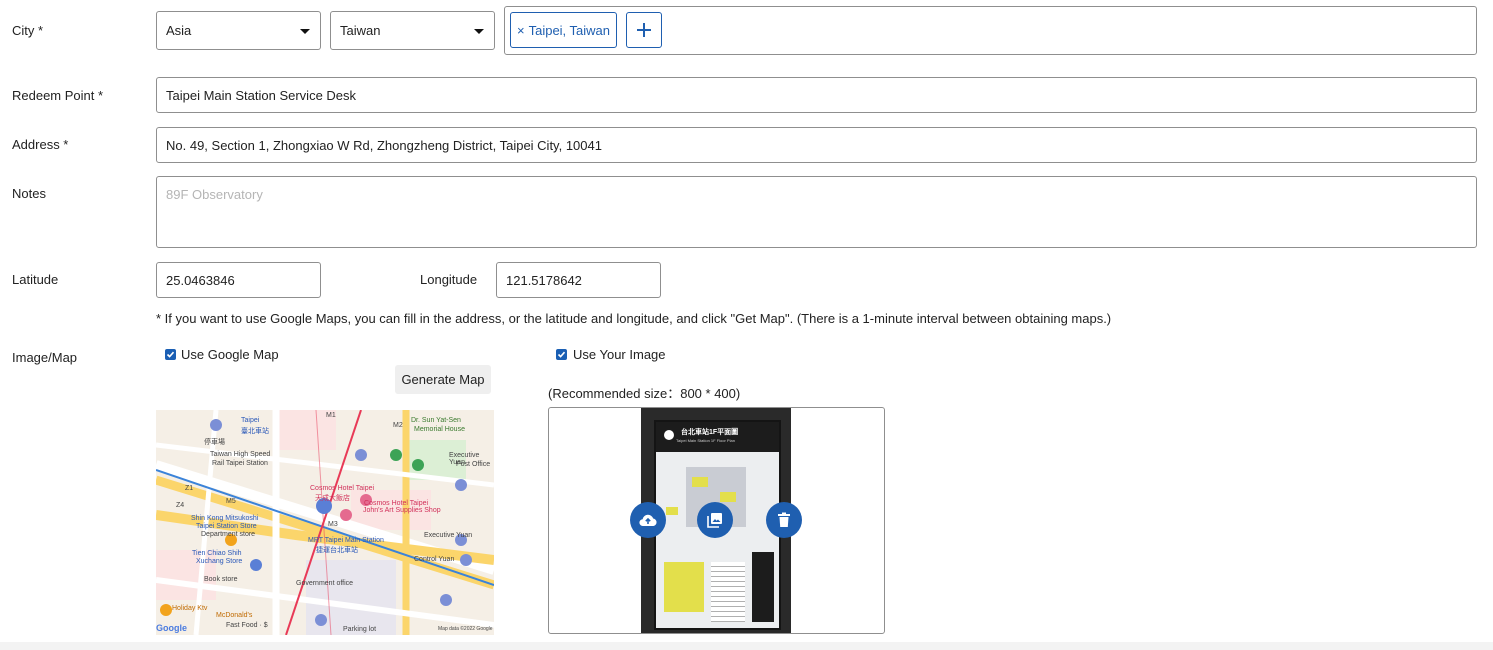 The height and width of the screenshot is (650, 1493). I want to click on map-label: Shin Kong Mitsukoshi, so click(225, 518).